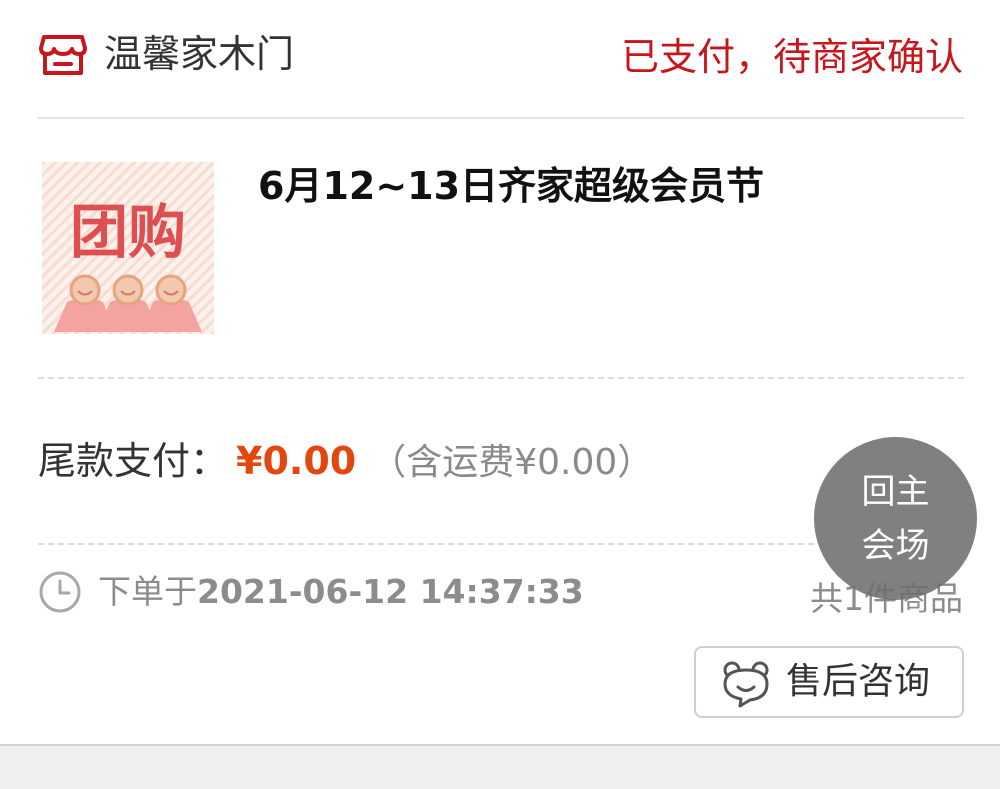  I want to click on product-divider, so click(501, 378).